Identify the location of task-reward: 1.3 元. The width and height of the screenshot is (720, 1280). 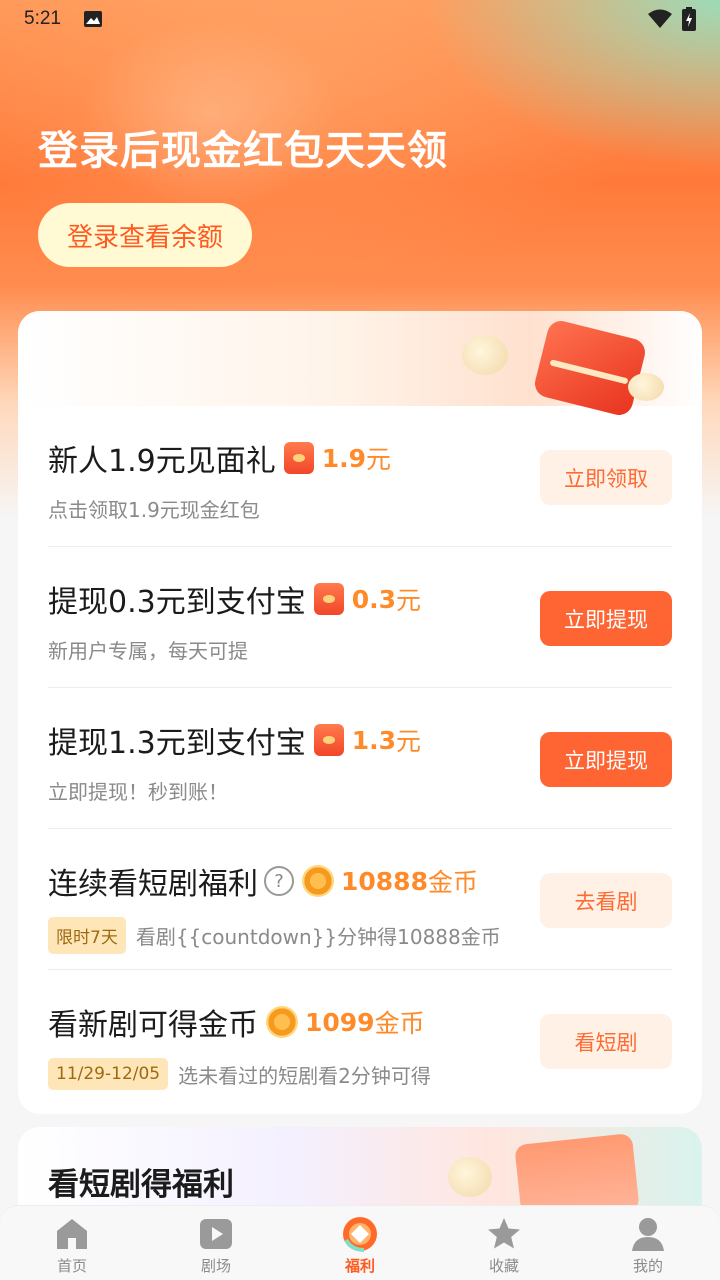
(367, 740).